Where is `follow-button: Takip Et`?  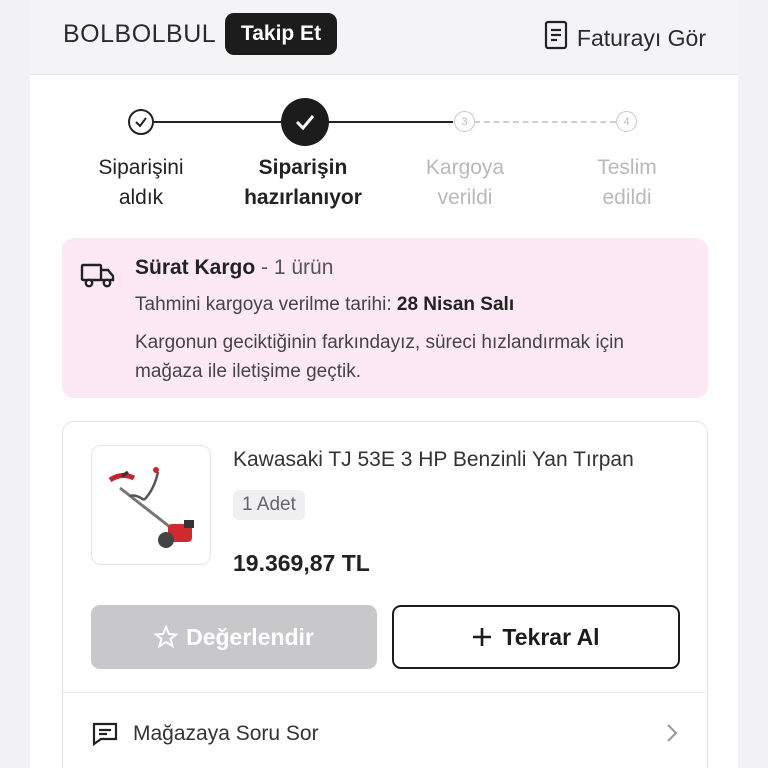 follow-button: Takip Et is located at coordinates (281, 34).